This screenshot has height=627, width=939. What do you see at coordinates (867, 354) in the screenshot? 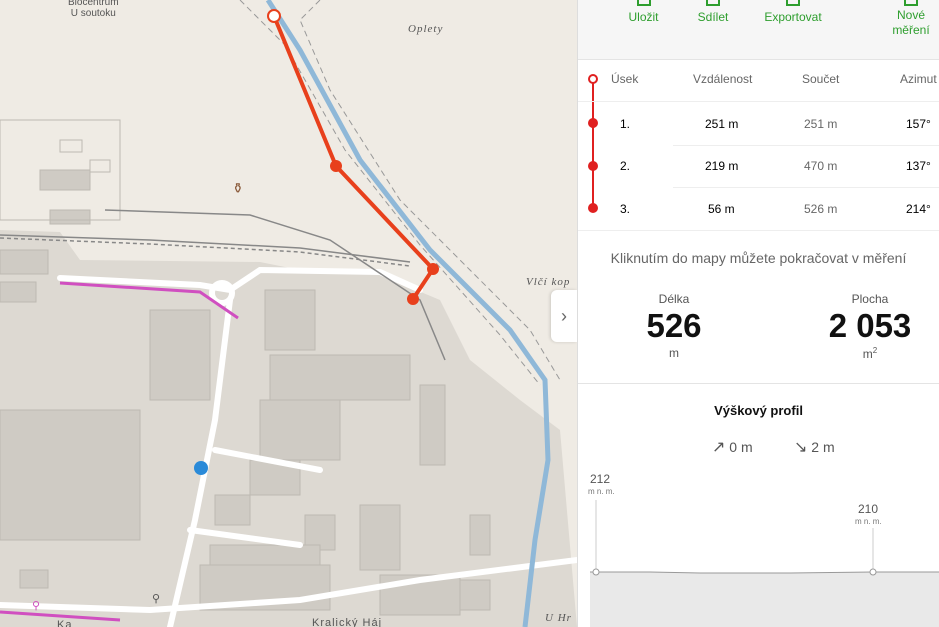
I see `area-unit: m` at bounding box center [867, 354].